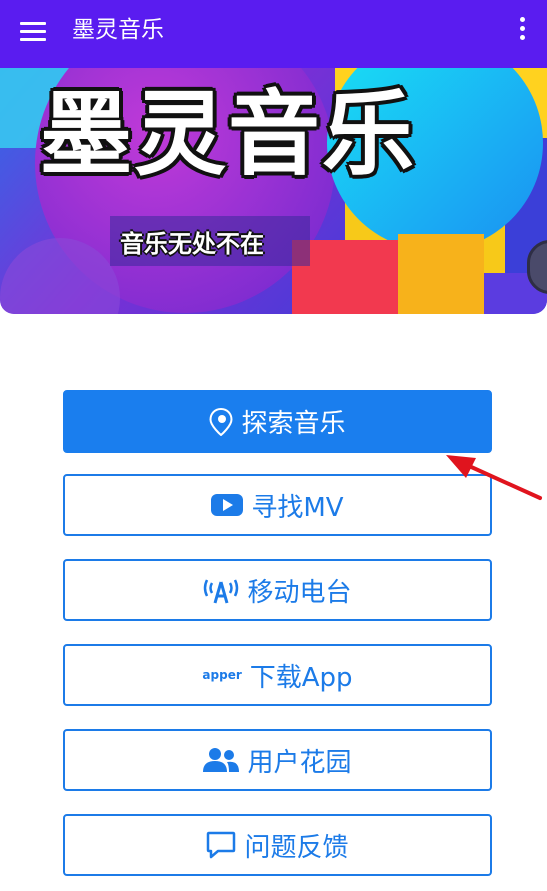 The image size is (547, 891). Describe the element at coordinates (299, 762) in the screenshot. I see `user-garden-label: 用户花园` at that location.